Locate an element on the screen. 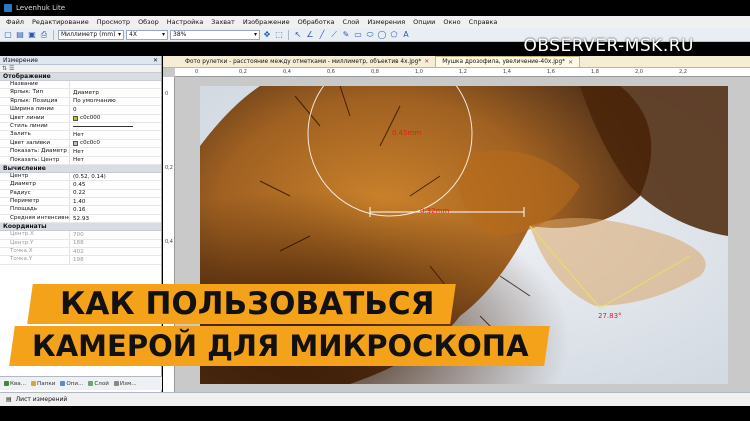 The width and height of the screenshot is (750, 421). prop-row: Точка.Y 198 is located at coordinates (80, 260).